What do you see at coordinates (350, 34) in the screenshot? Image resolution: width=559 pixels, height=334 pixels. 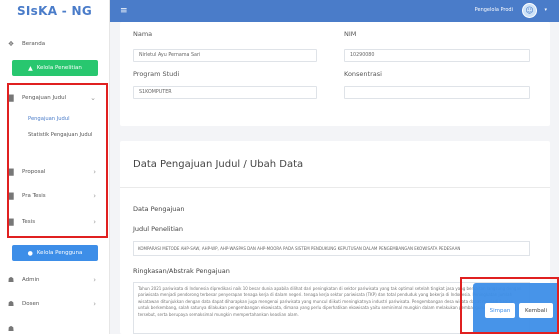 I see `nim-label: NIM` at bounding box center [350, 34].